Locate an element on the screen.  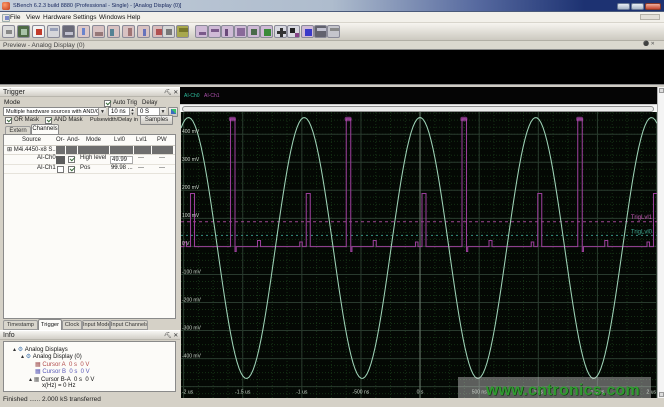
svg-text: -100 mV is located at coordinates (192, 272).